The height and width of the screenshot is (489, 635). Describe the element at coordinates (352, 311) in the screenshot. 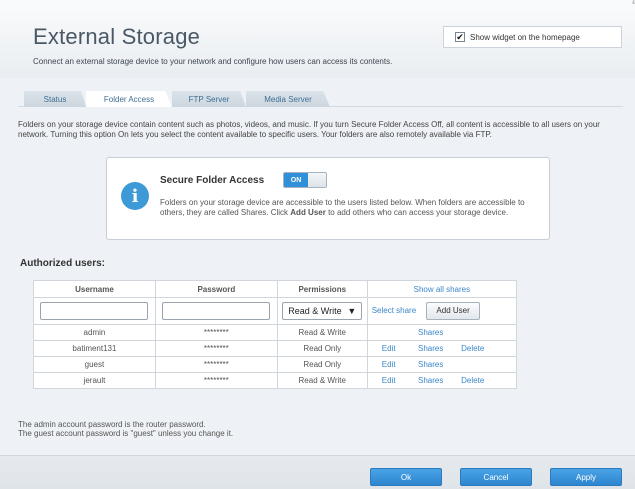

I see `dropdown-arrow-icon: ▼` at that location.